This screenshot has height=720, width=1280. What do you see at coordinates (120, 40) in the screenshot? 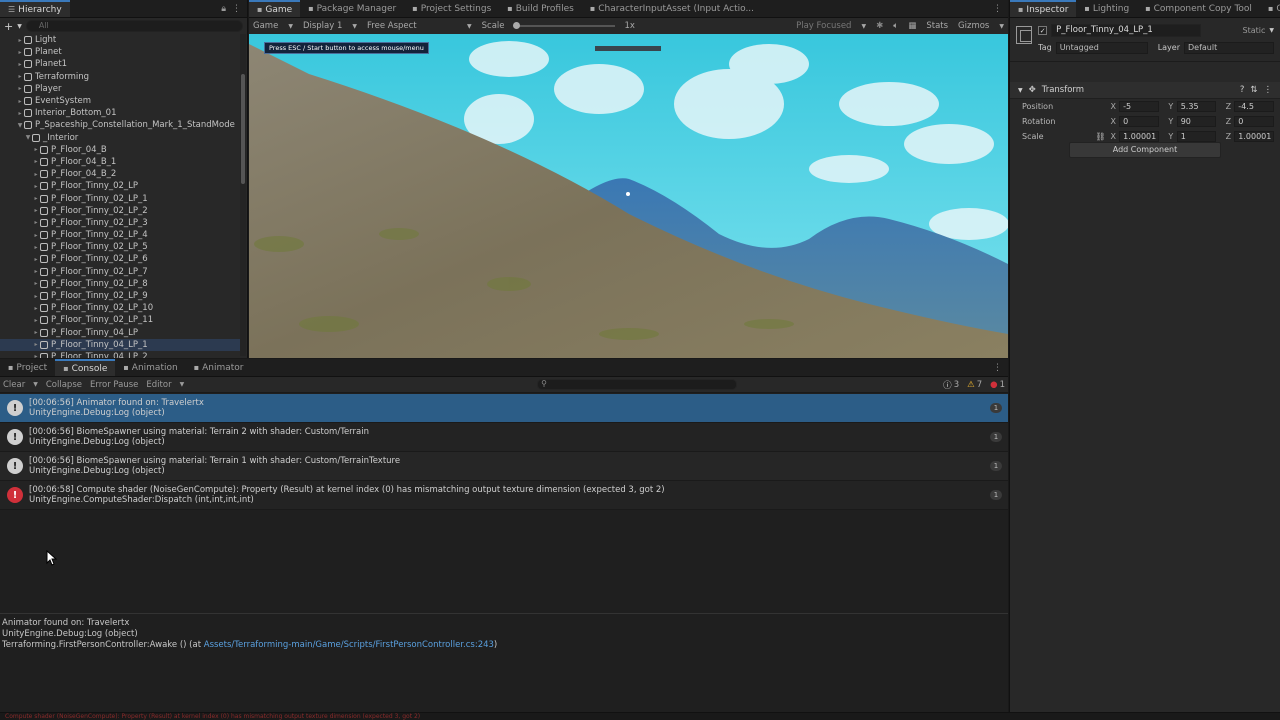
I see `hierarchy-item: ▸ Light` at bounding box center [120, 40].